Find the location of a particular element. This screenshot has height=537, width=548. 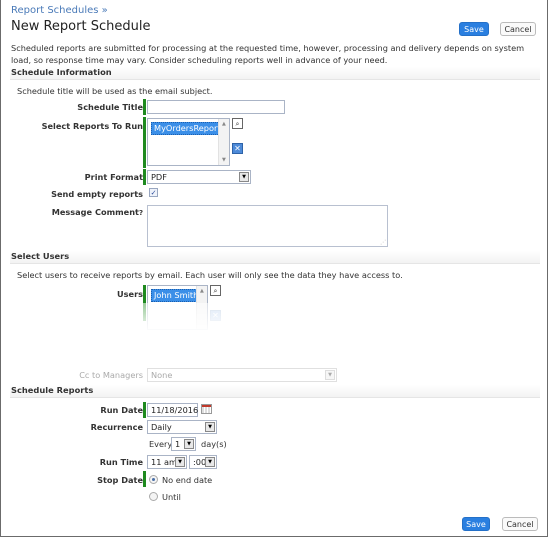

breadcrumb-report-schedules: Report Schedules » is located at coordinates (59, 10).